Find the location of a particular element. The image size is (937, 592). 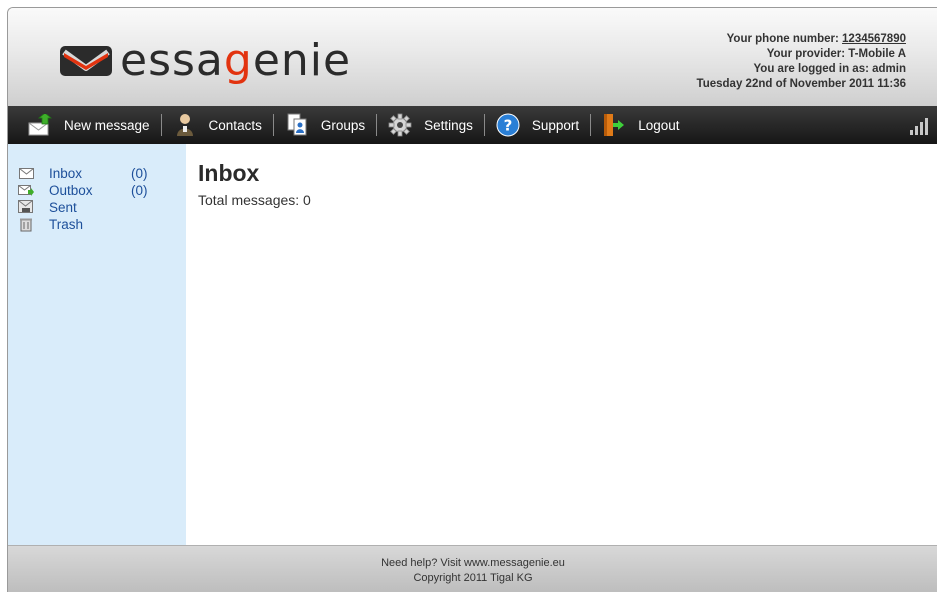

sidebar-item-inbox: Inbox (0) is located at coordinates (83, 173).